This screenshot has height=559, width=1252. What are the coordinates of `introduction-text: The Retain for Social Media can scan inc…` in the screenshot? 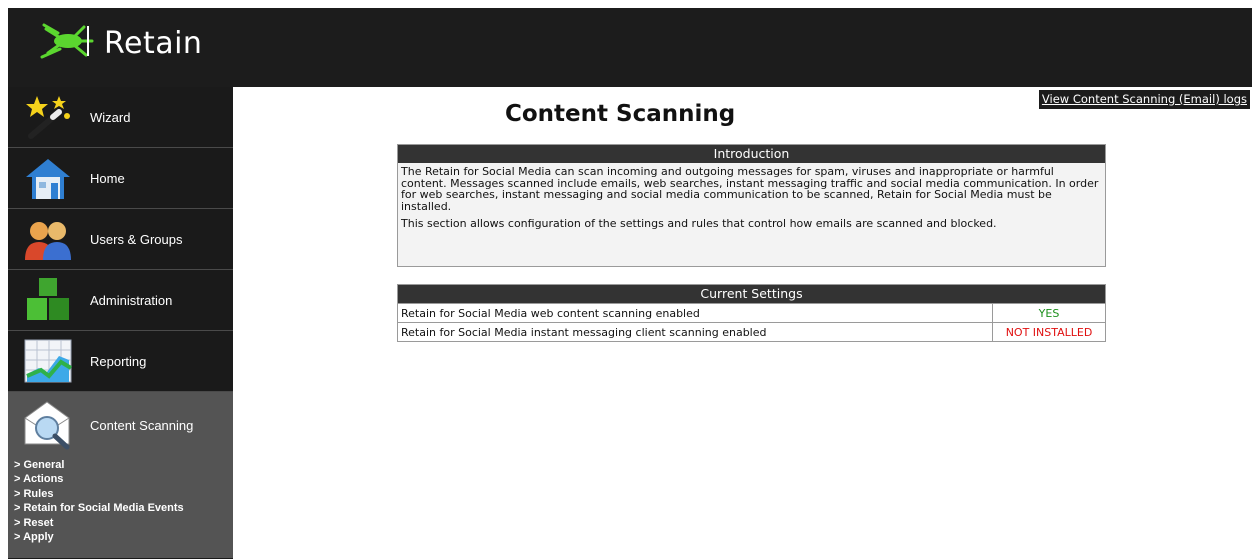 It's located at (750, 189).